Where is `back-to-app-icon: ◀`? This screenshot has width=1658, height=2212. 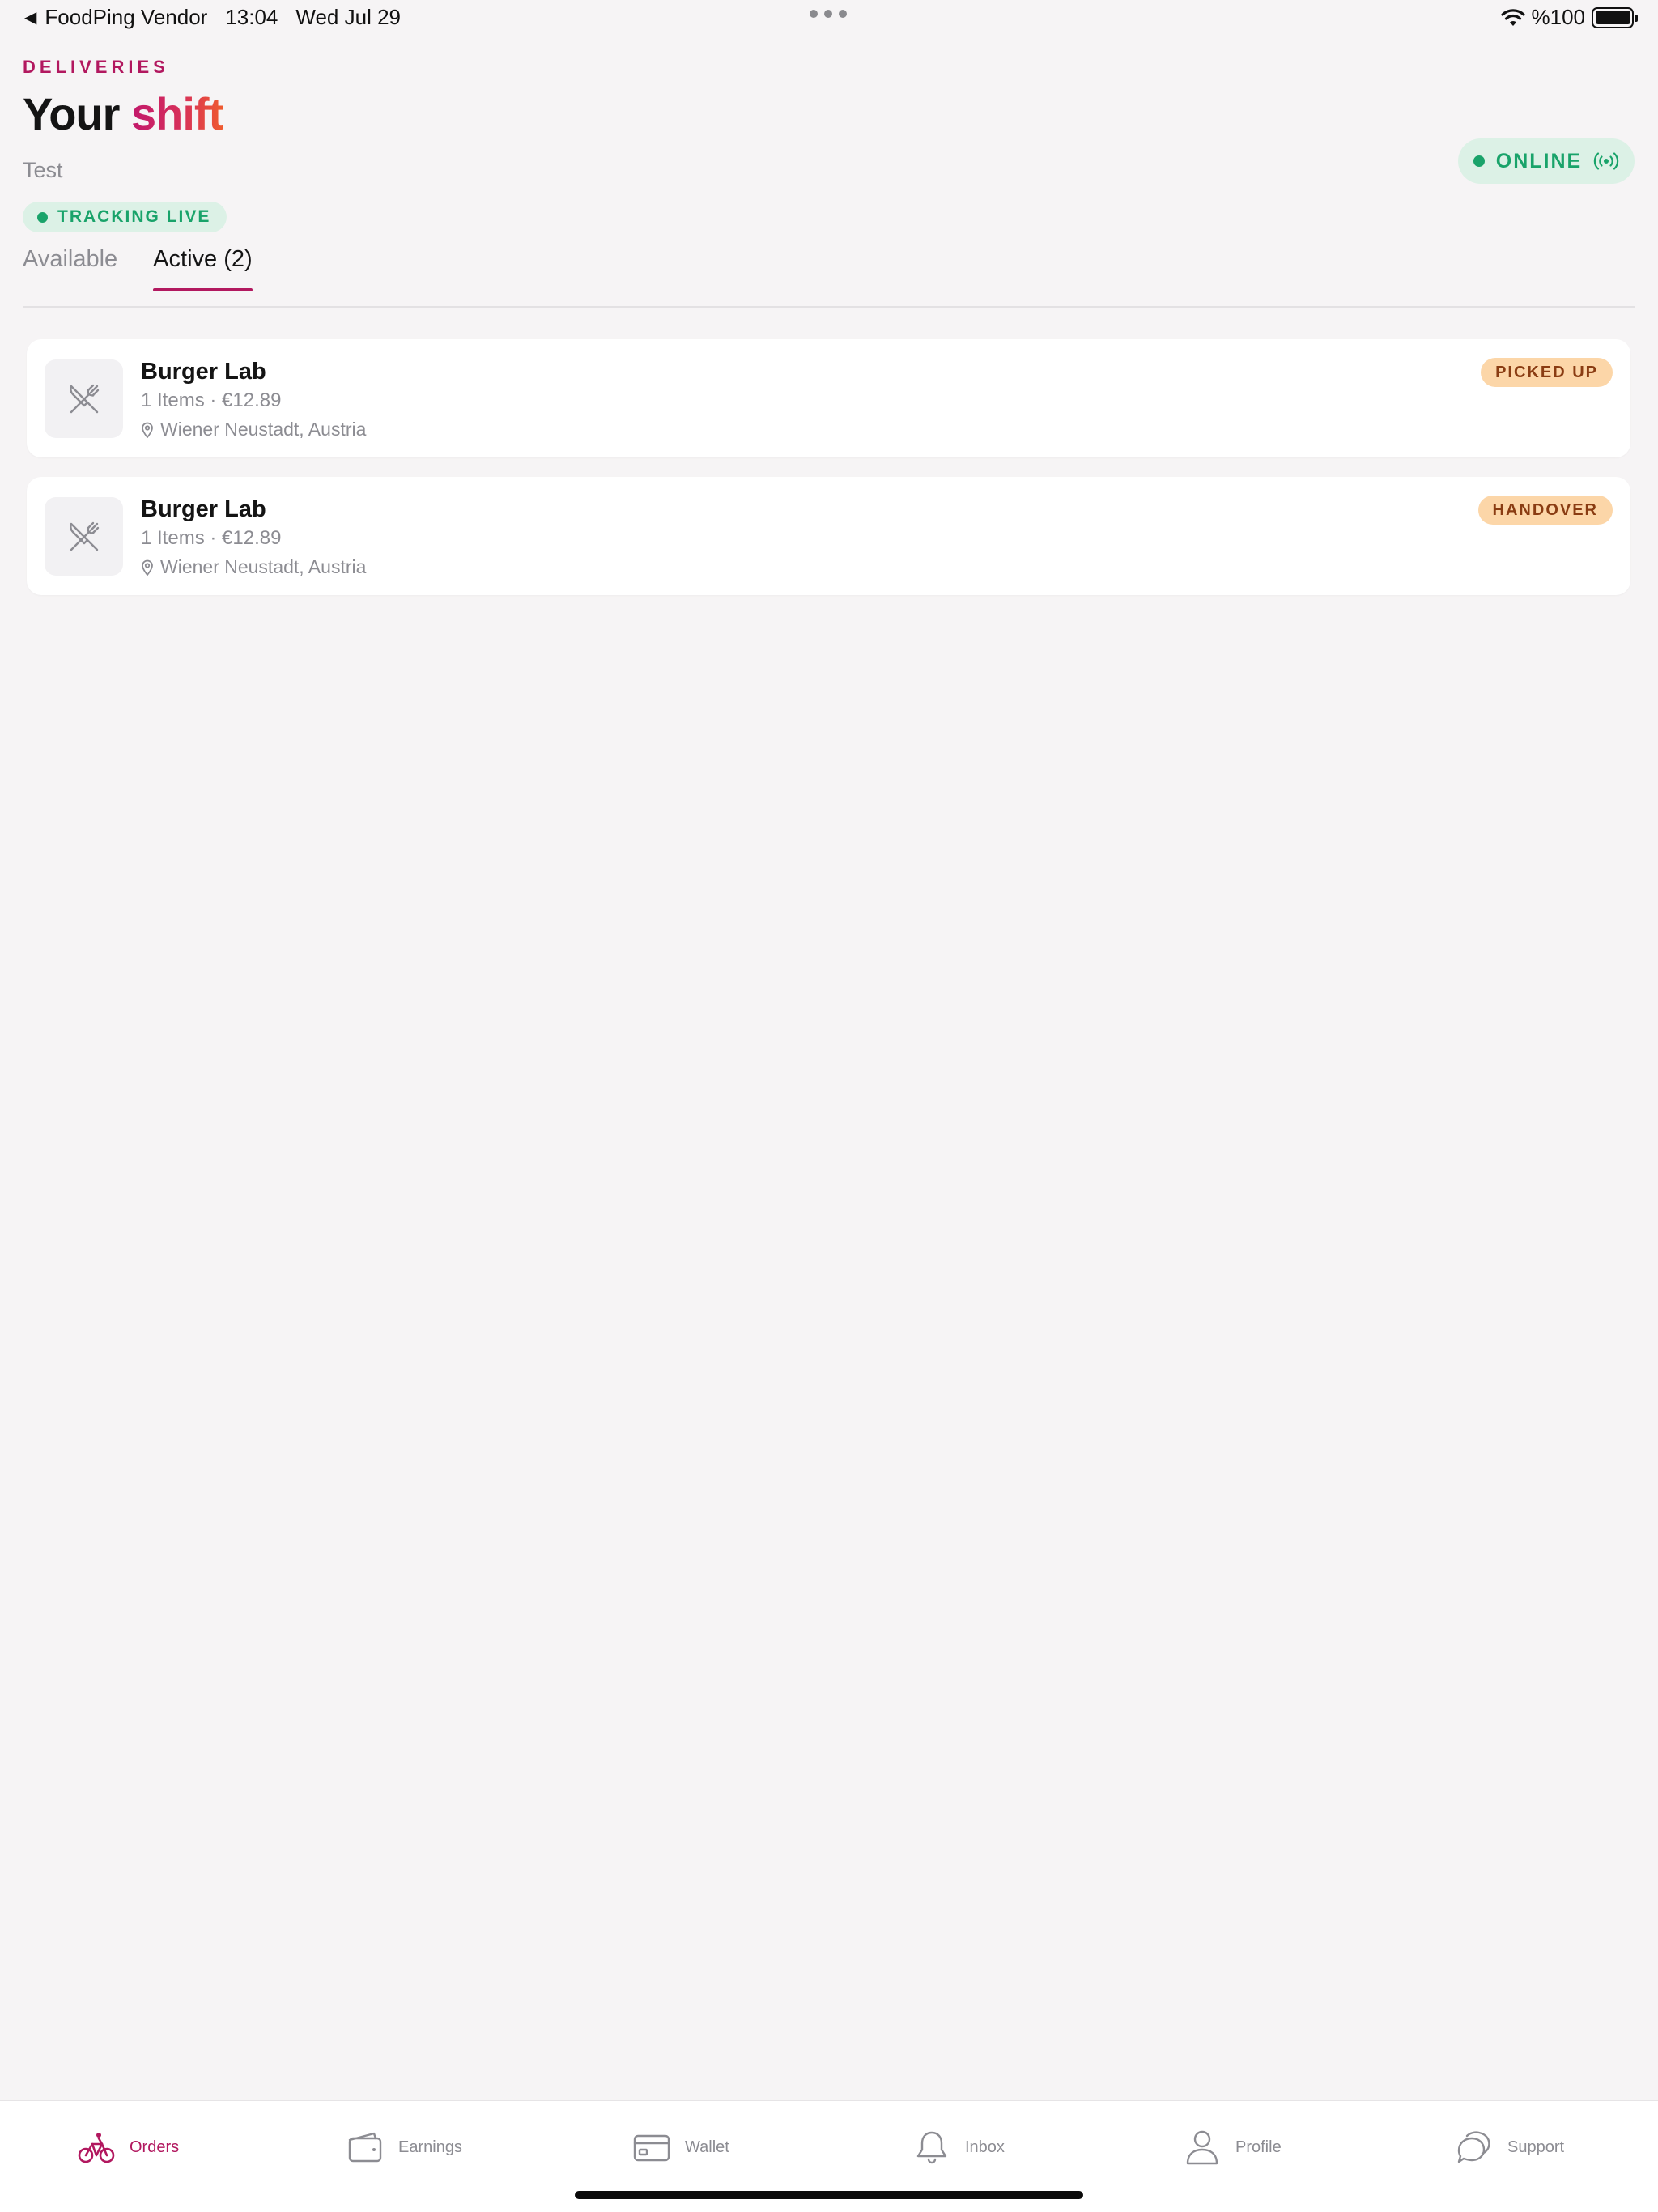 back-to-app-icon: ◀ is located at coordinates (30, 18).